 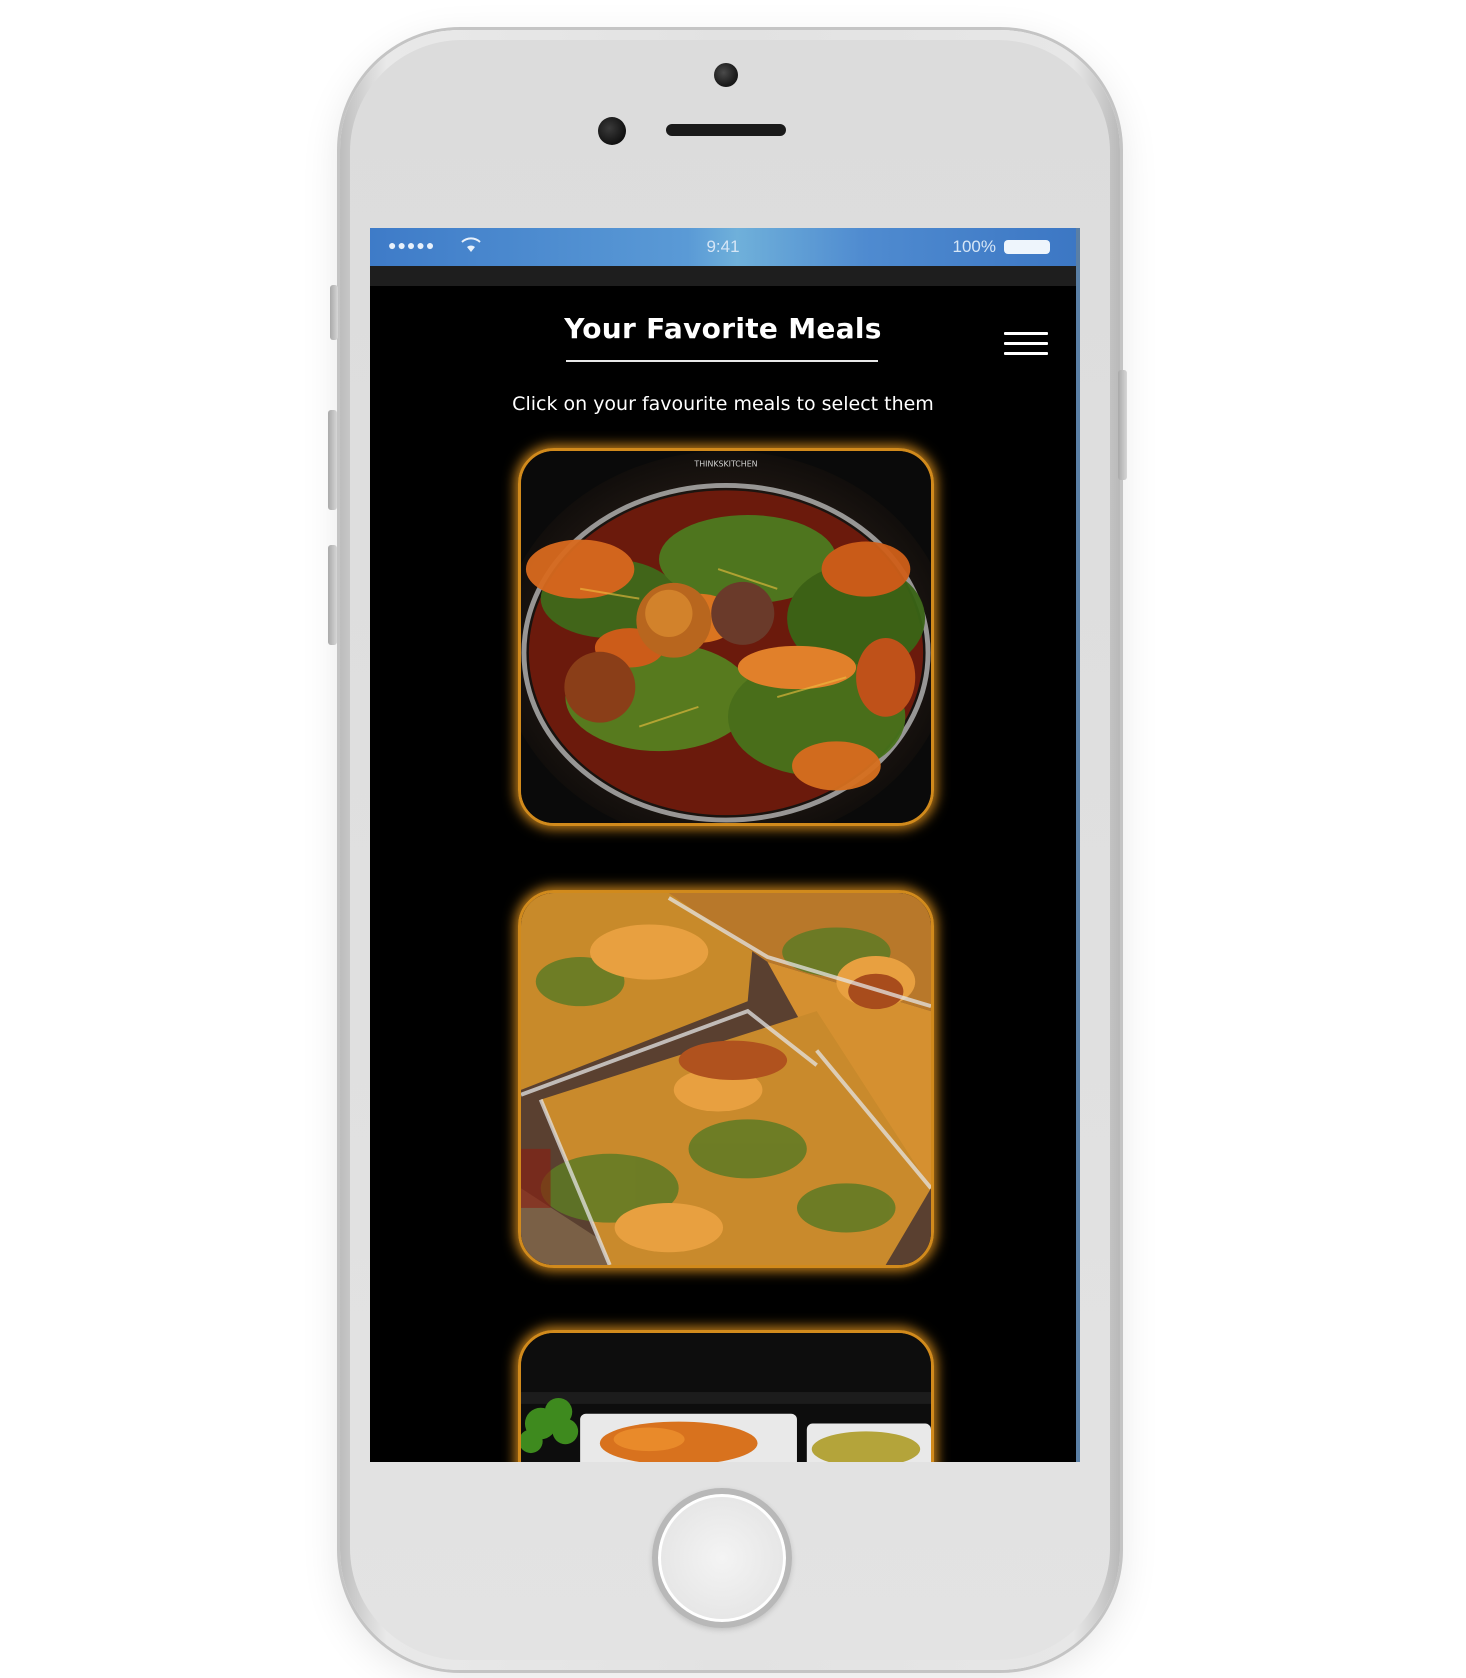 What do you see at coordinates (1027, 247) in the screenshot?
I see `battery-icon` at bounding box center [1027, 247].